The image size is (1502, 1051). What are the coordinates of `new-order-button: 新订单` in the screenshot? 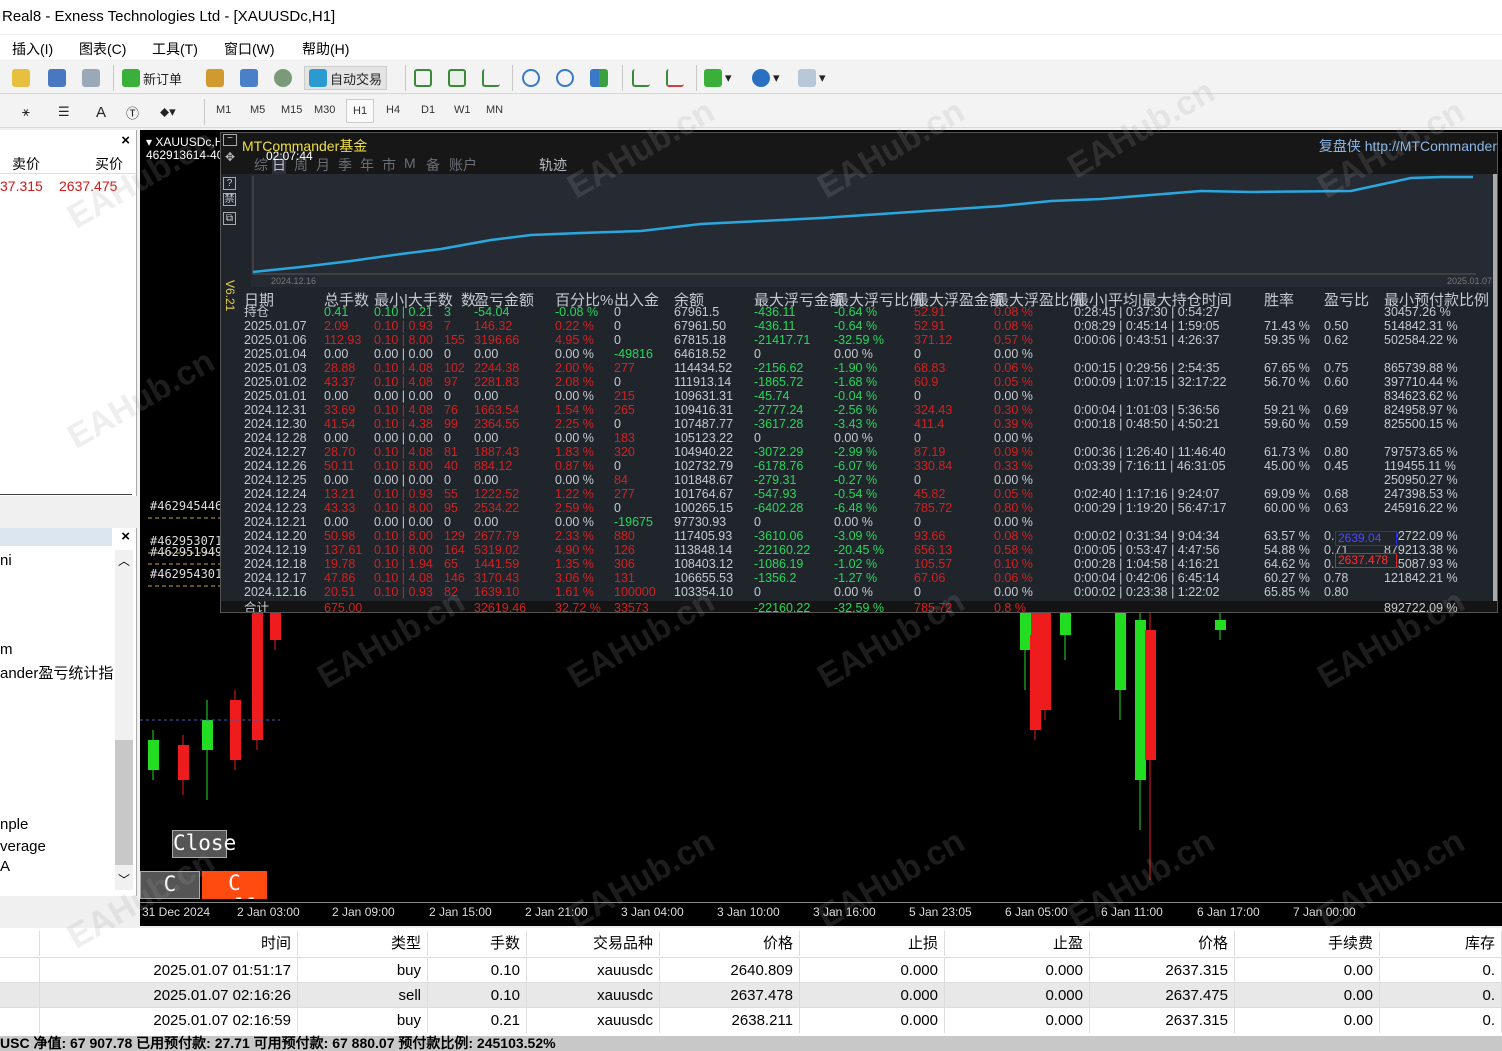 It's located at (152, 78).